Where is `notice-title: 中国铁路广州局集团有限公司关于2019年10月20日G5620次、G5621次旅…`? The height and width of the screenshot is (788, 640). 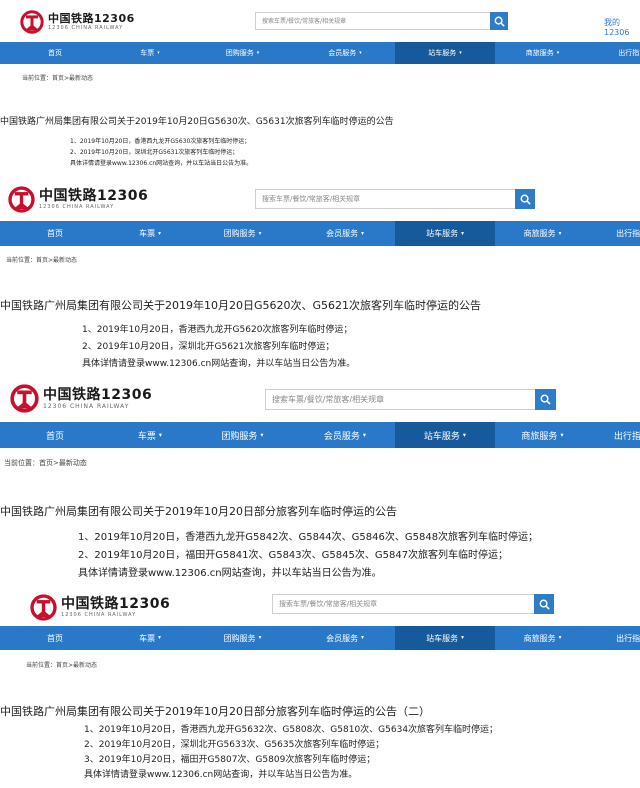
notice-title: 中国铁路广州局集团有限公司关于2019年10月20日G5620次、G5621次旅… is located at coordinates (241, 305).